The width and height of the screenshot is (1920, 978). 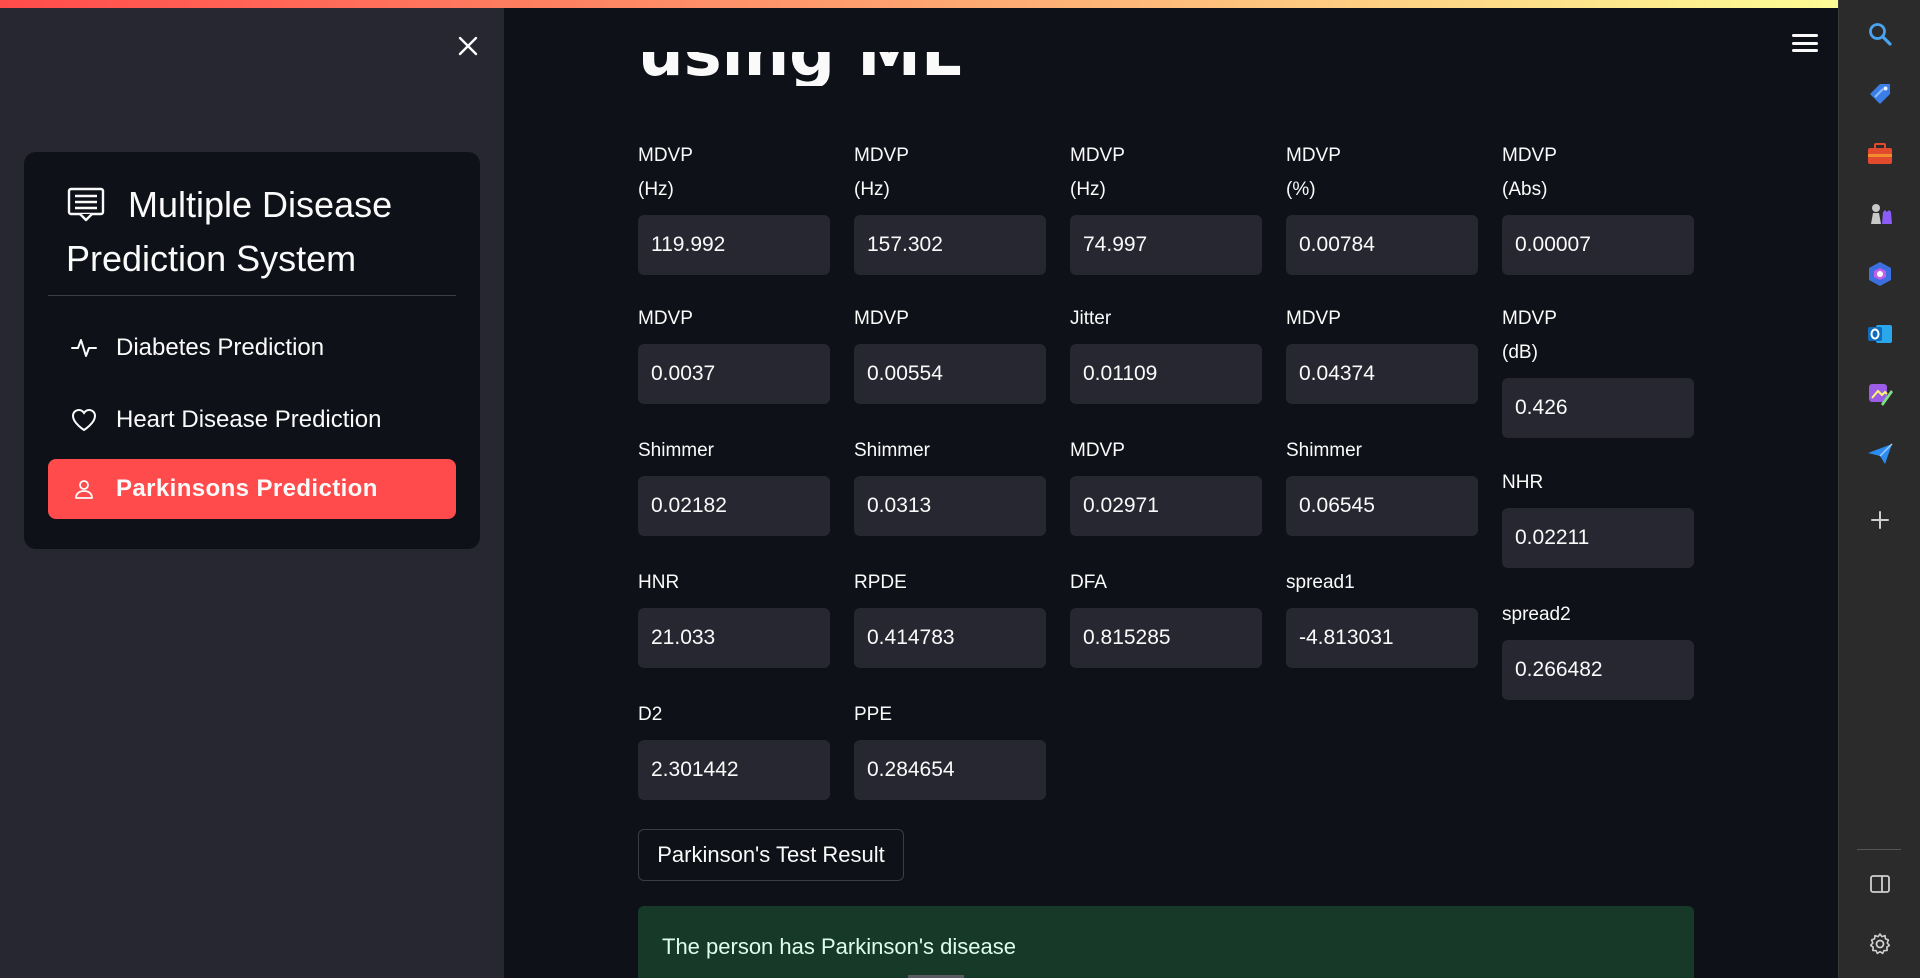 What do you see at coordinates (734, 506) in the screenshot?
I see `shimmer-apq3-input` at bounding box center [734, 506].